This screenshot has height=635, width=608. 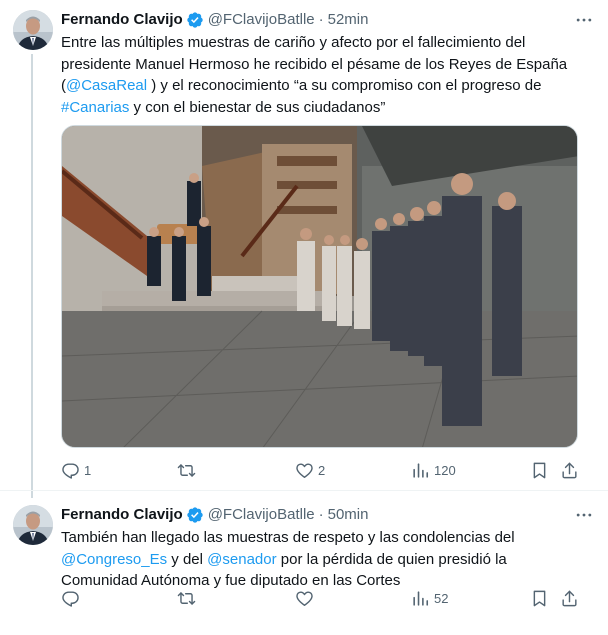 I want to click on tweet-actions: 52, so click(x=320, y=598).